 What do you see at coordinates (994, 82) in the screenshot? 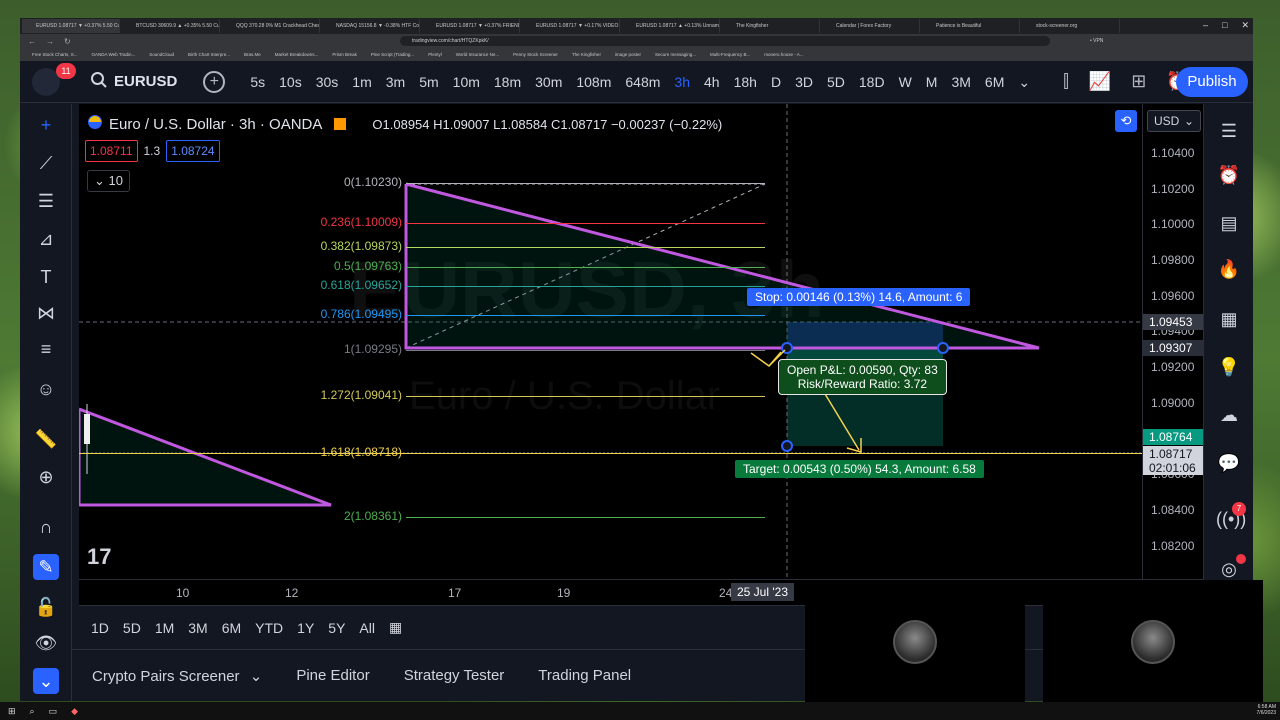
I see `interval-6M: 6M` at bounding box center [994, 82].